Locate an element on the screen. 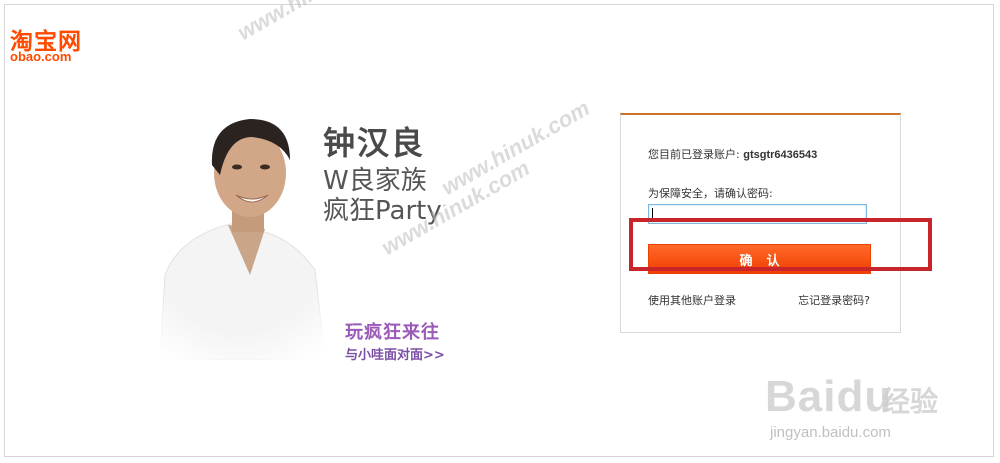 The width and height of the screenshot is (1000, 463). baidu-jingyan-label: 经验 is located at coordinates (910, 401).